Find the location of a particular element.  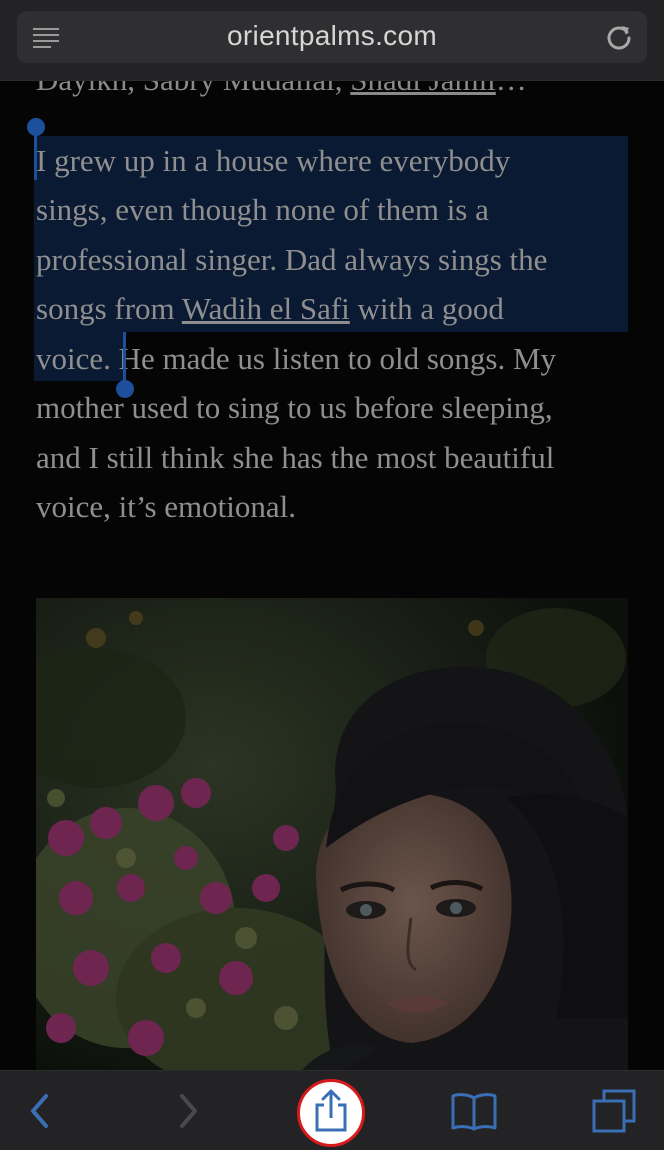

paragraph-line: sings, even though none of them is a is located at coordinates (262, 209).